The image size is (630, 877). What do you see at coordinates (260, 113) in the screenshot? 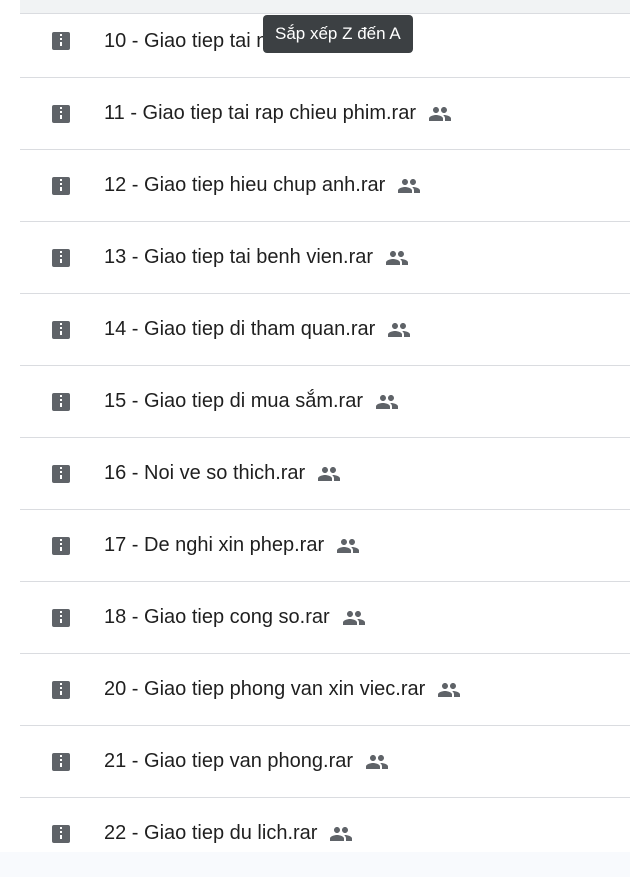
I see `file-name: 11 - Giao tiep tai rap chieu phim.rar` at bounding box center [260, 113].